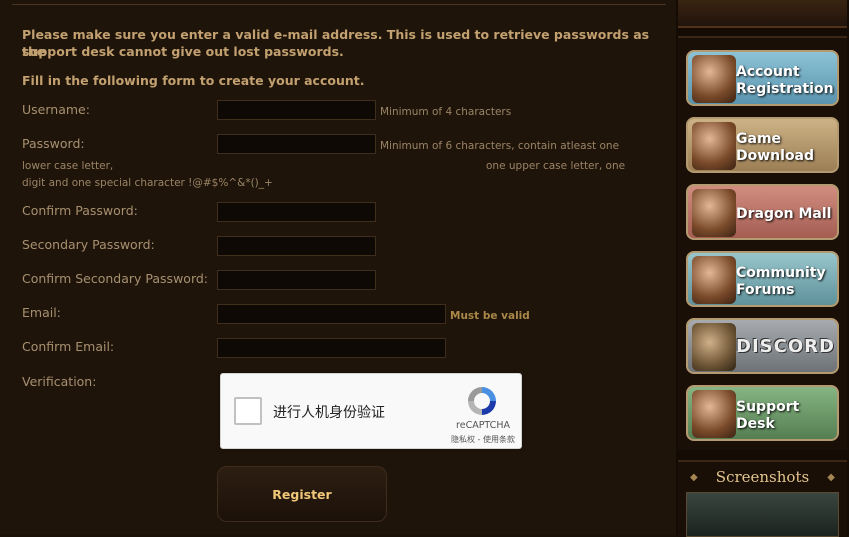  Describe the element at coordinates (68, 166) in the screenshot. I see `password-hint-left: lower case letter,` at that location.